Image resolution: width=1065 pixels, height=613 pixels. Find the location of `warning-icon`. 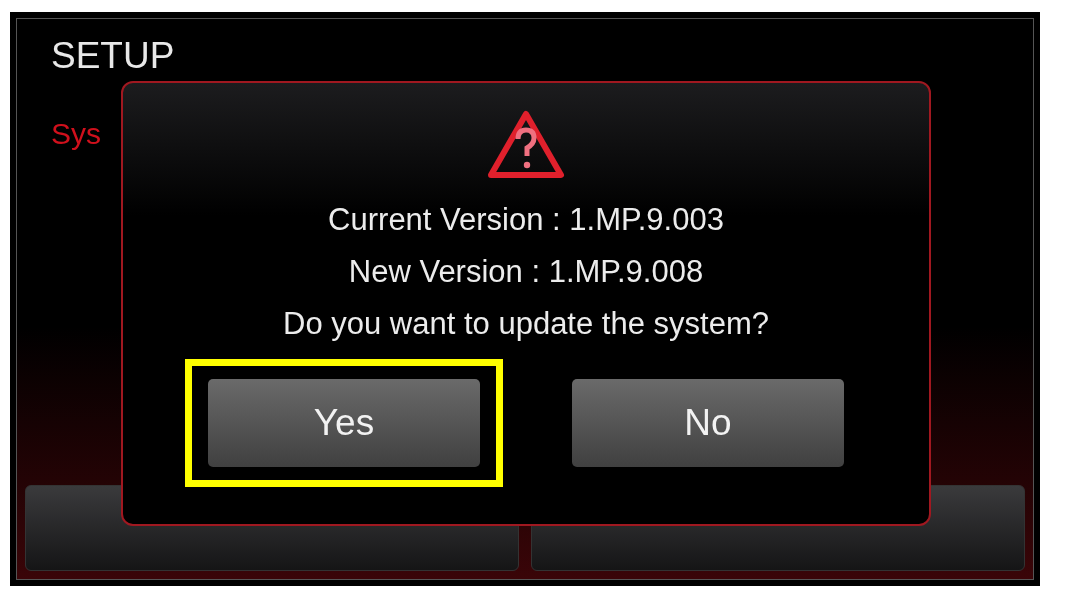

warning-icon is located at coordinates (526, 145).